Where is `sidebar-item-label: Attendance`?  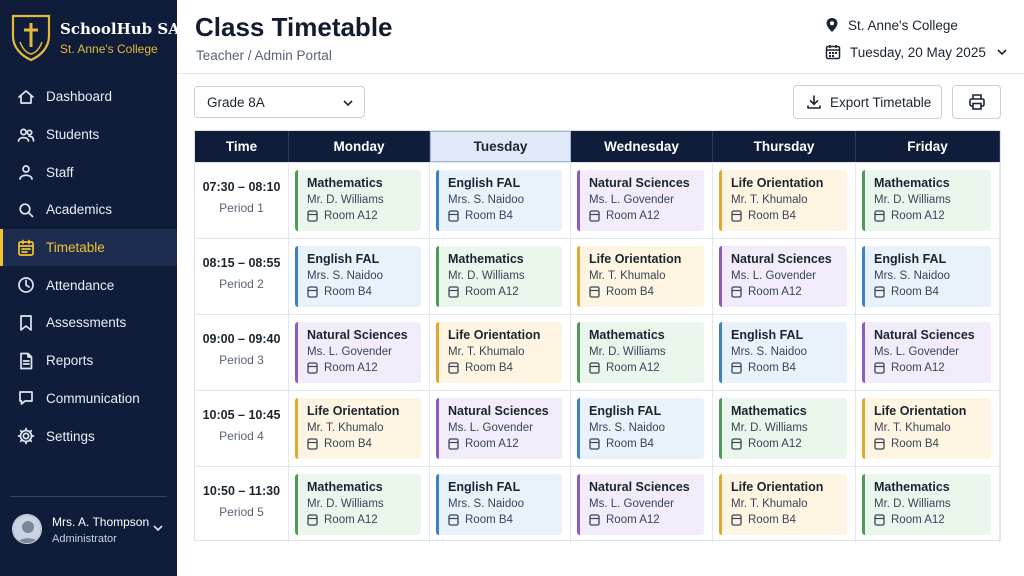 sidebar-item-label: Attendance is located at coordinates (80, 285).